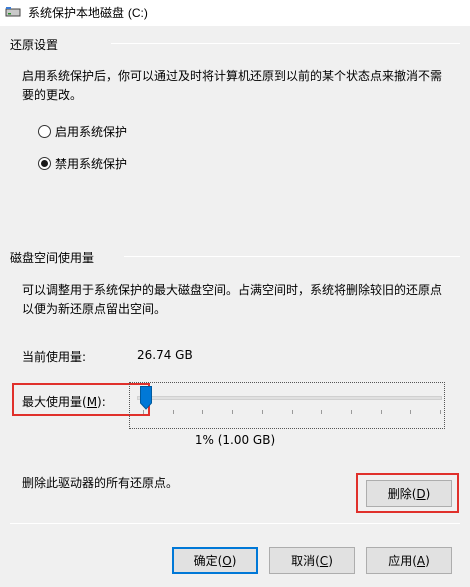 This screenshot has height=587, width=470. Describe the element at coordinates (285, 43) in the screenshot. I see `restore-settings-divider` at that location.